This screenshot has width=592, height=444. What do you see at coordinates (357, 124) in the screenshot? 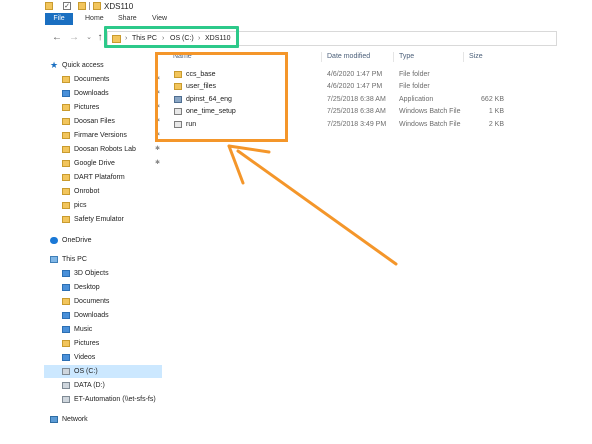
I see `file-date: 7/25/2018 3:49 PM` at bounding box center [357, 124].